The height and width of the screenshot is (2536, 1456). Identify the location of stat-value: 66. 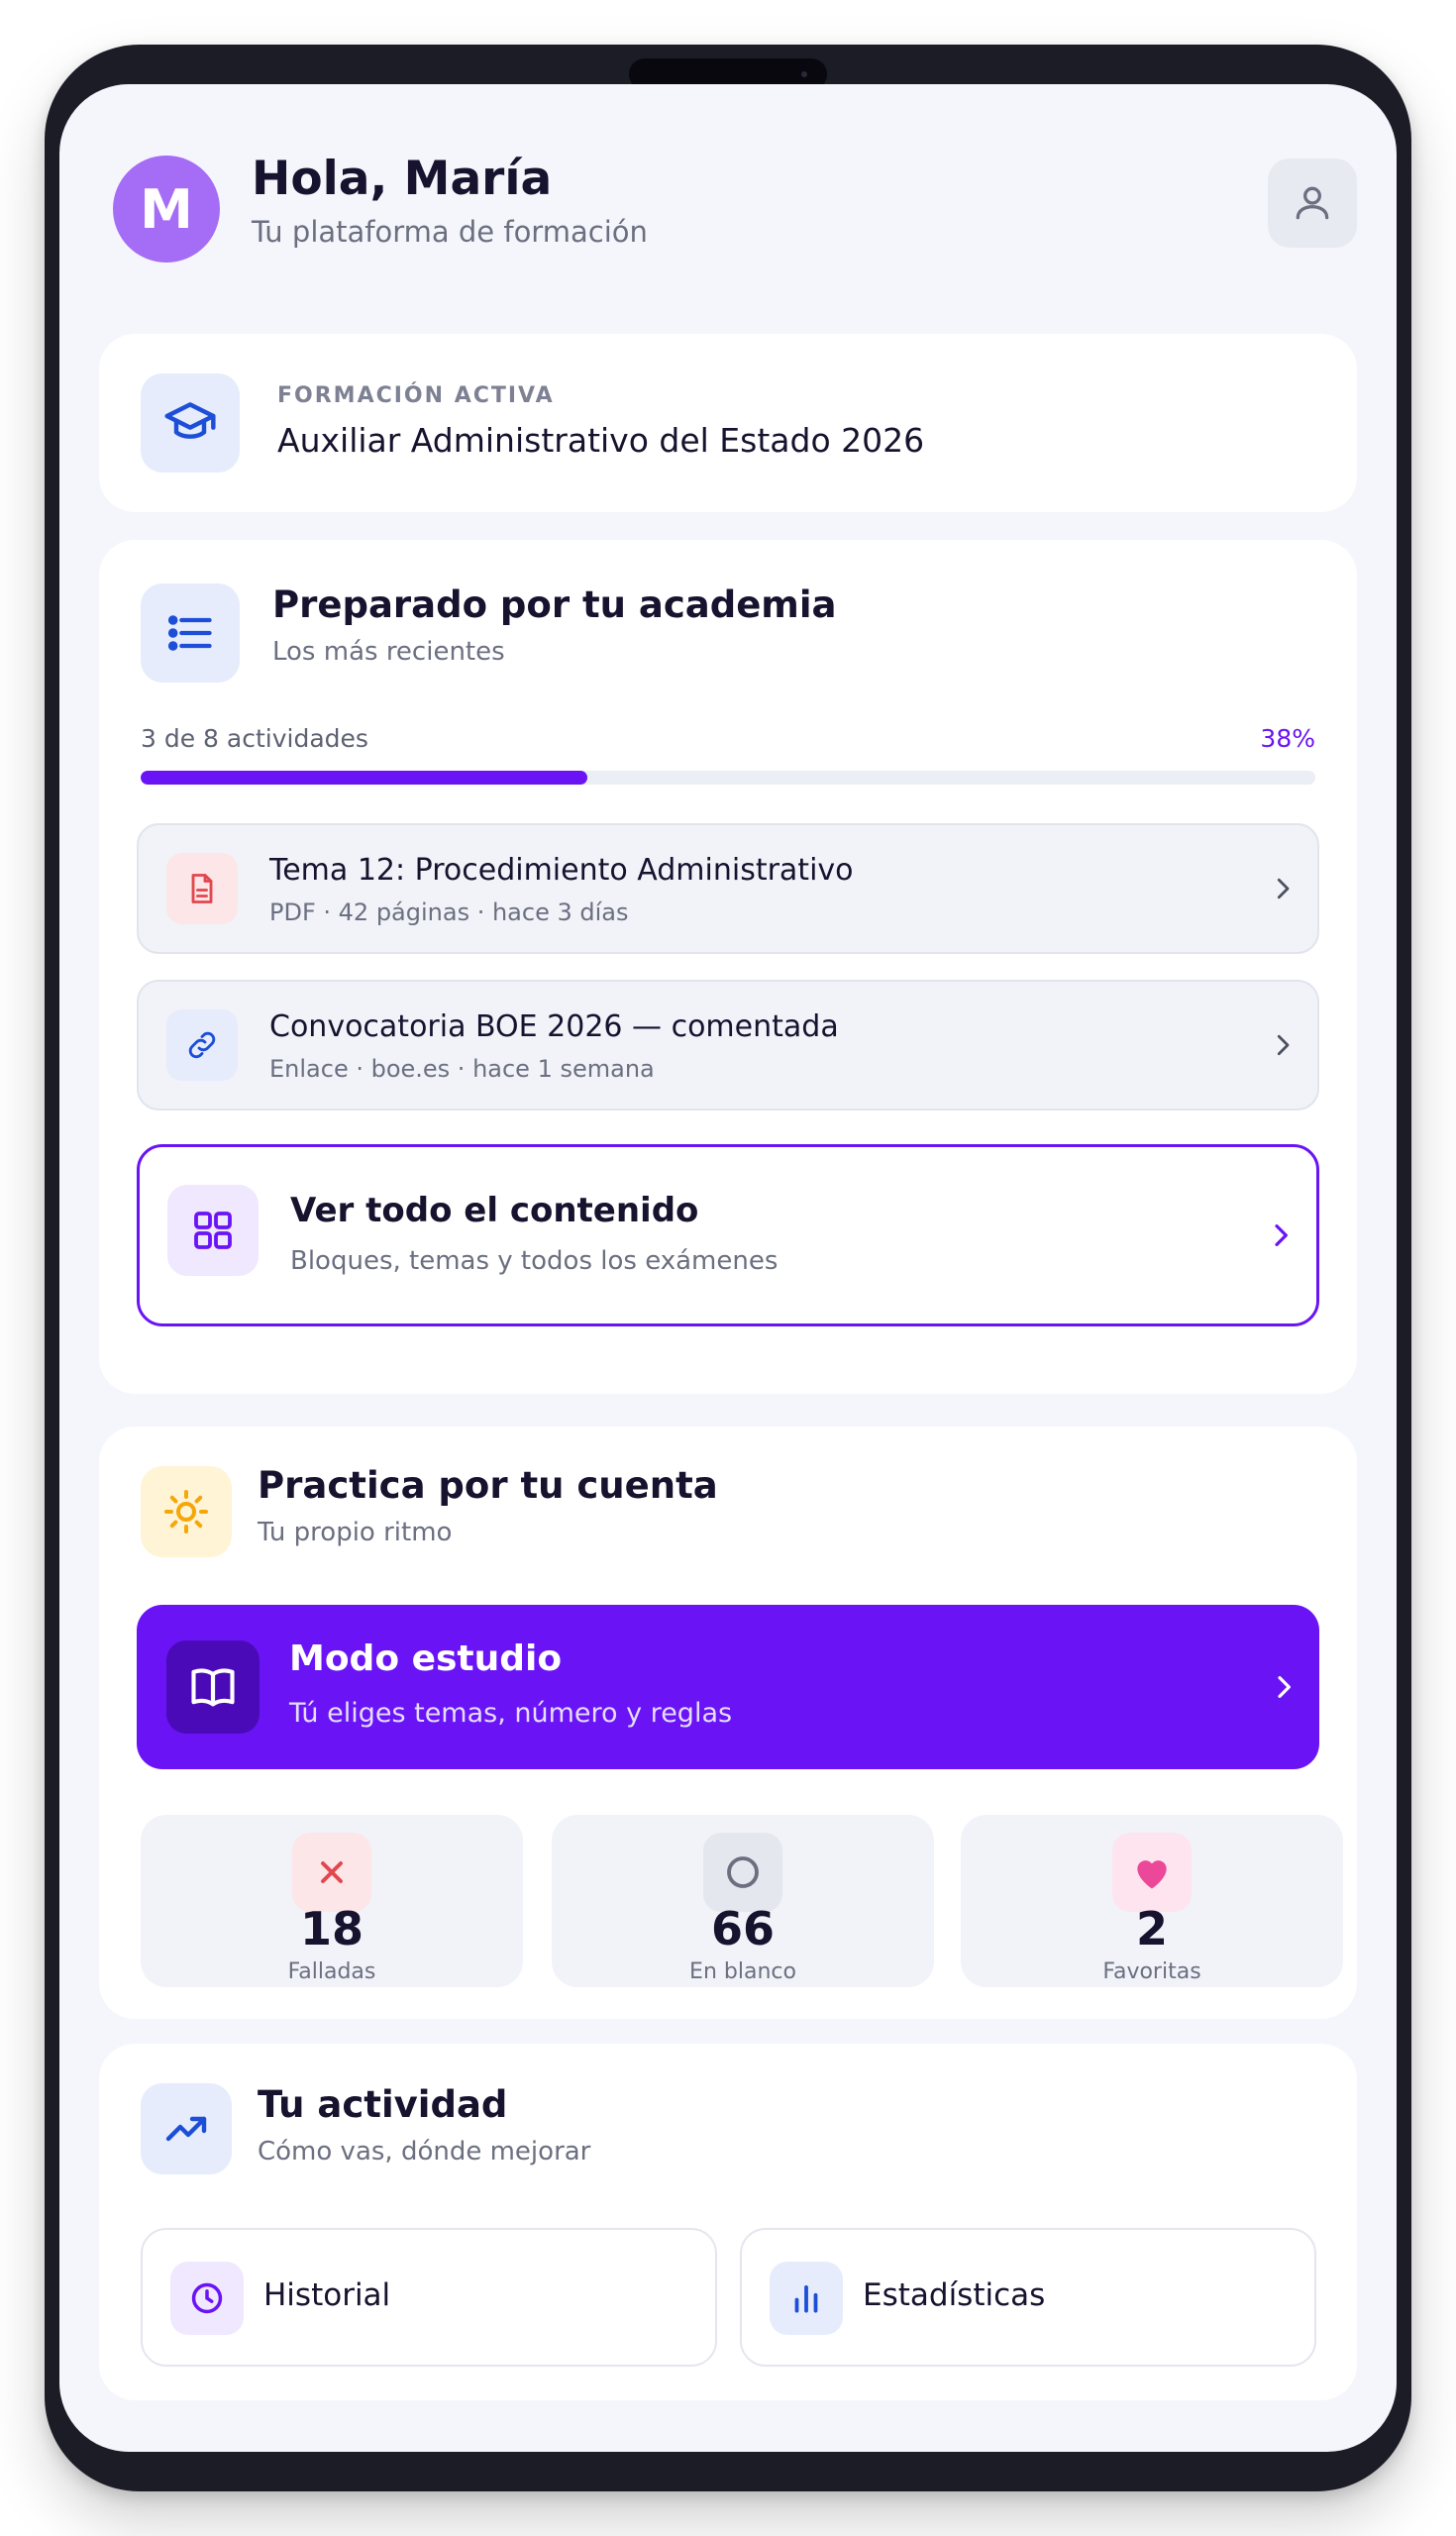
(742, 1928).